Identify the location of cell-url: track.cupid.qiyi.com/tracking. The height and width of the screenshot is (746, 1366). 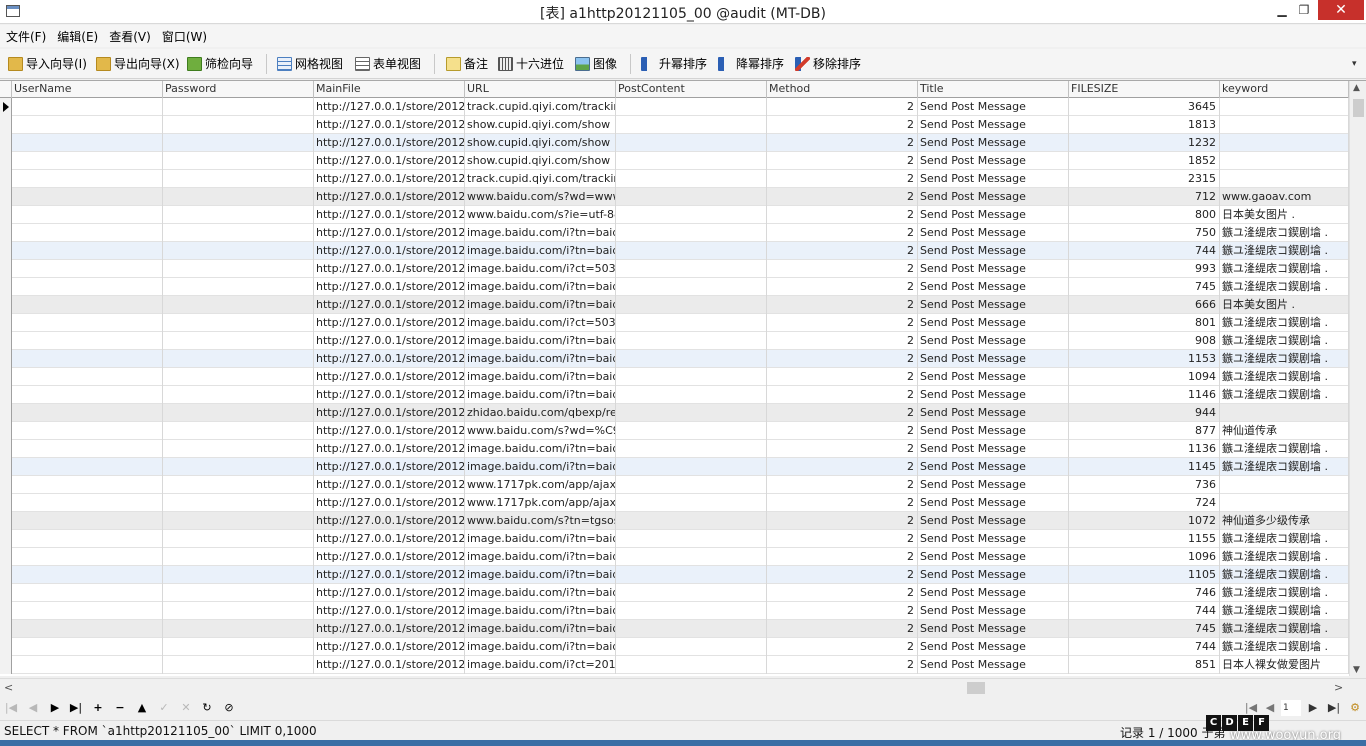
(540, 179).